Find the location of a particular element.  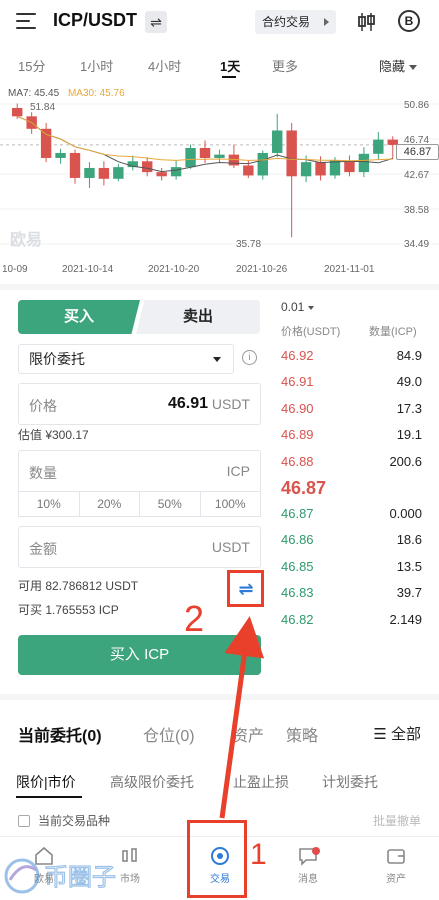

price-unit: USDT is located at coordinates (230, 404).